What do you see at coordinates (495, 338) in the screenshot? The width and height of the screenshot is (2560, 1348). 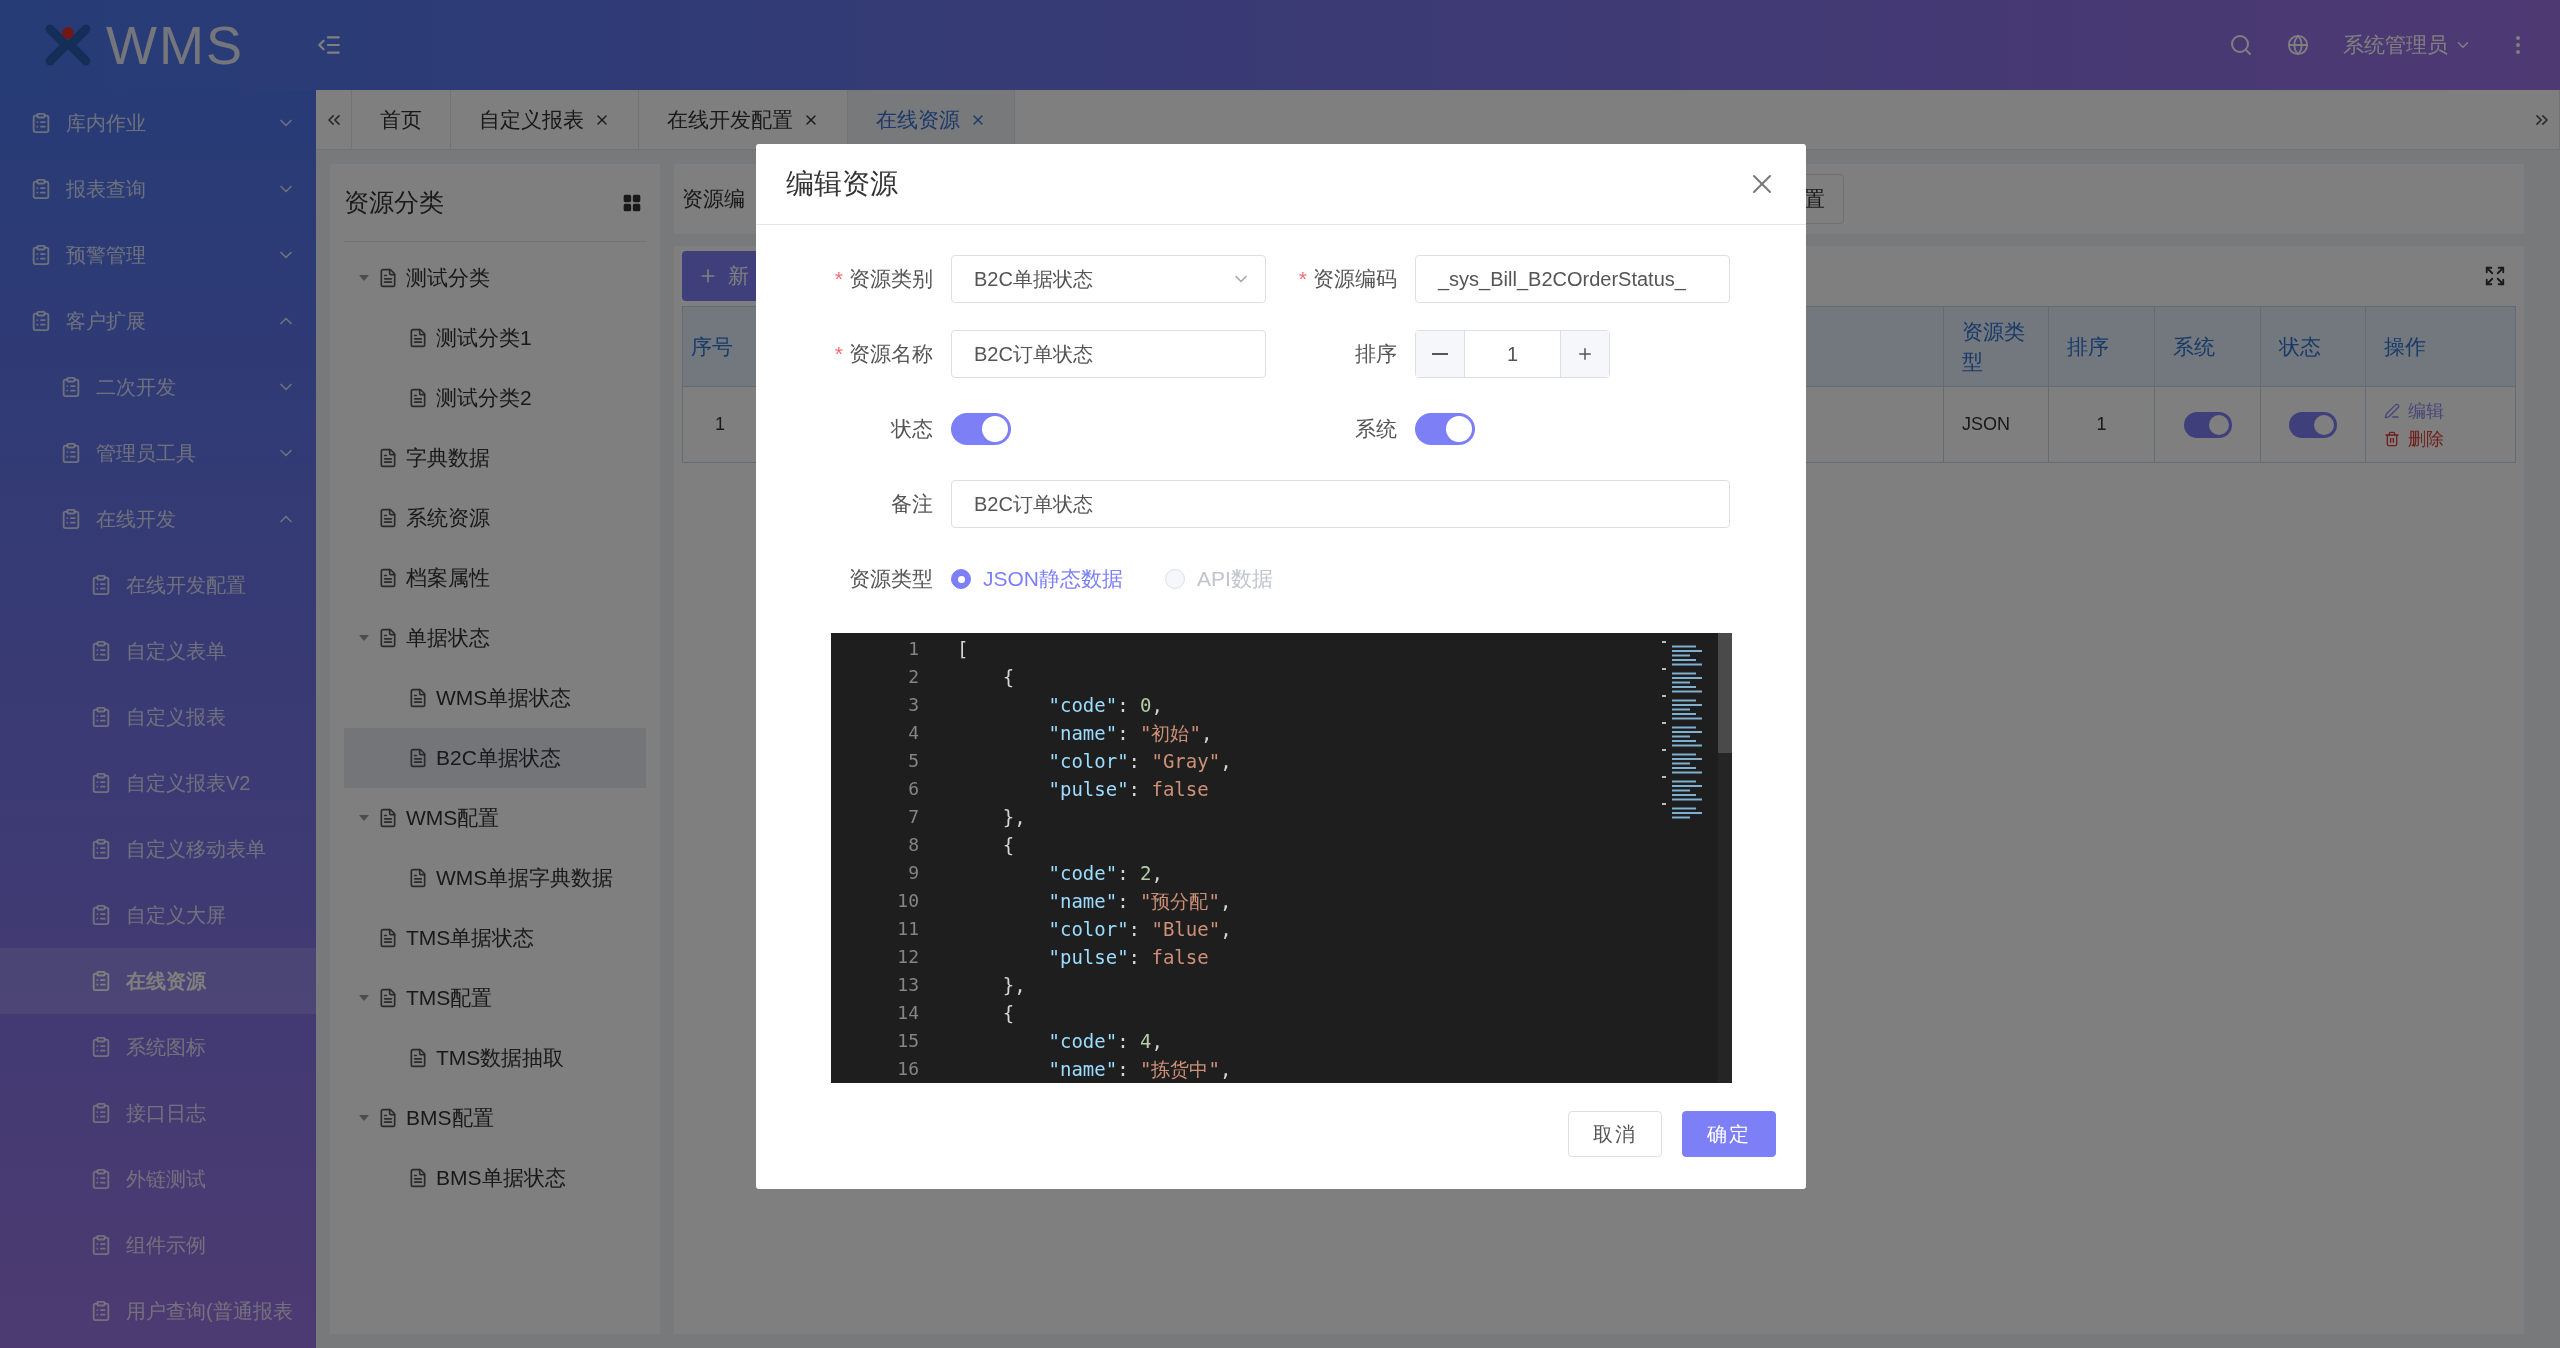 I see `tree-item: 测试分类1` at bounding box center [495, 338].